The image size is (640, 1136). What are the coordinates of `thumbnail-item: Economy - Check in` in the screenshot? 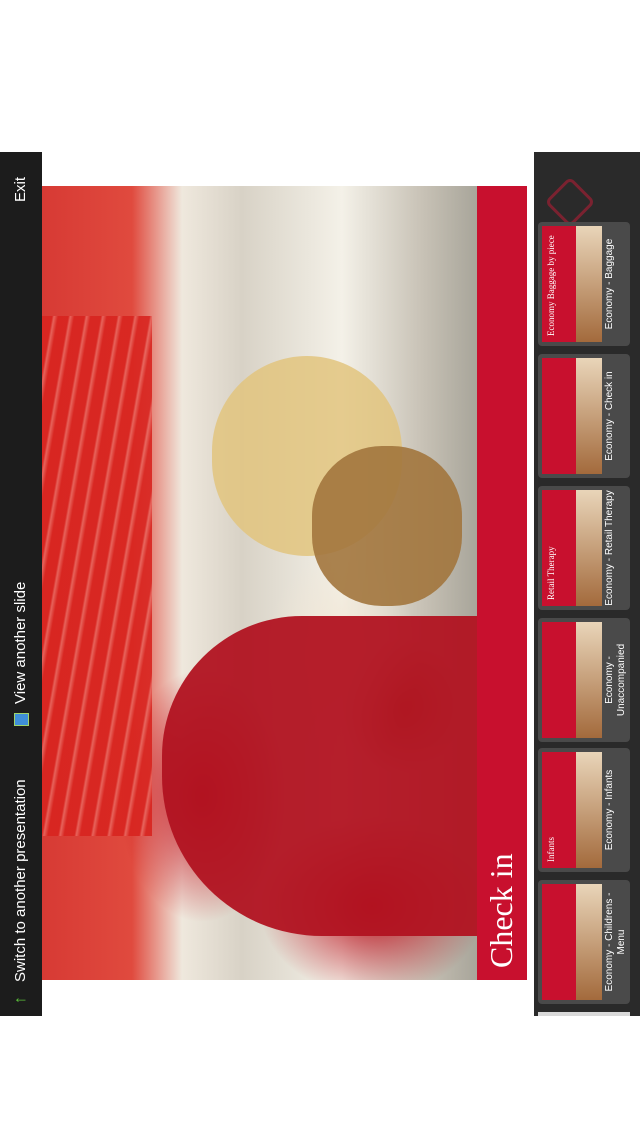 It's located at (584, 416).